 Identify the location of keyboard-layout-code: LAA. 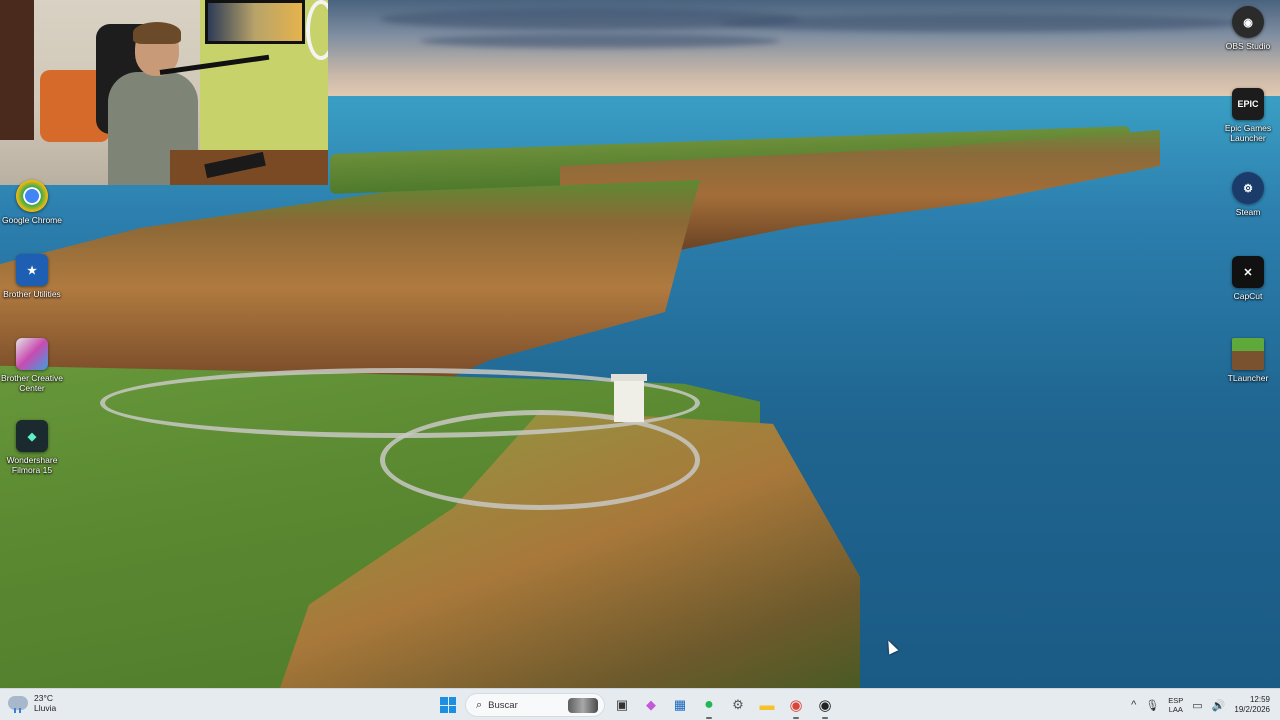
(1175, 709).